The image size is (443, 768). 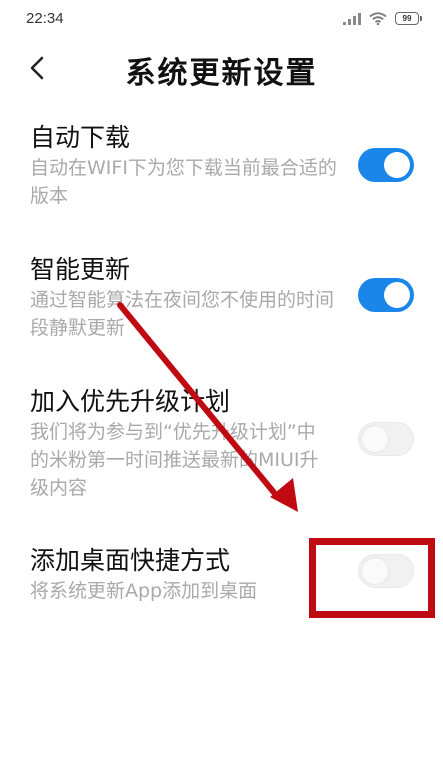 What do you see at coordinates (352, 18) in the screenshot?
I see `signal-icon` at bounding box center [352, 18].